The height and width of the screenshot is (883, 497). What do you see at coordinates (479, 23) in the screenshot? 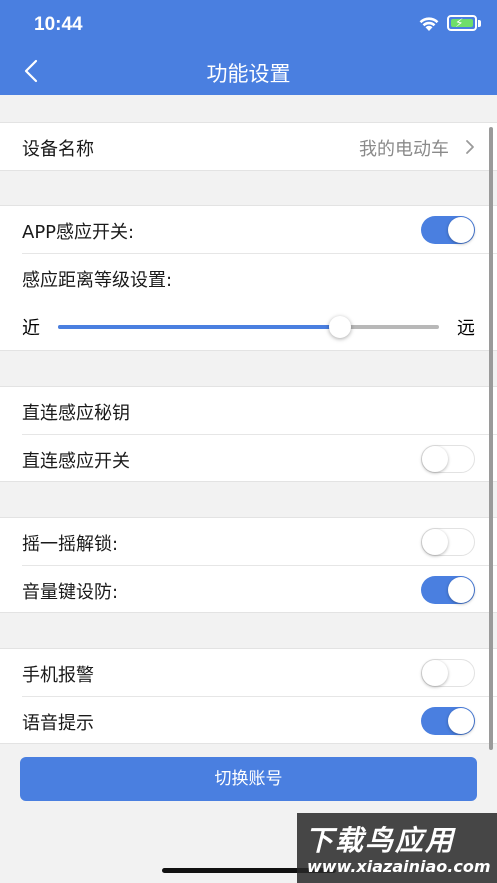
I see `battery-cap` at bounding box center [479, 23].